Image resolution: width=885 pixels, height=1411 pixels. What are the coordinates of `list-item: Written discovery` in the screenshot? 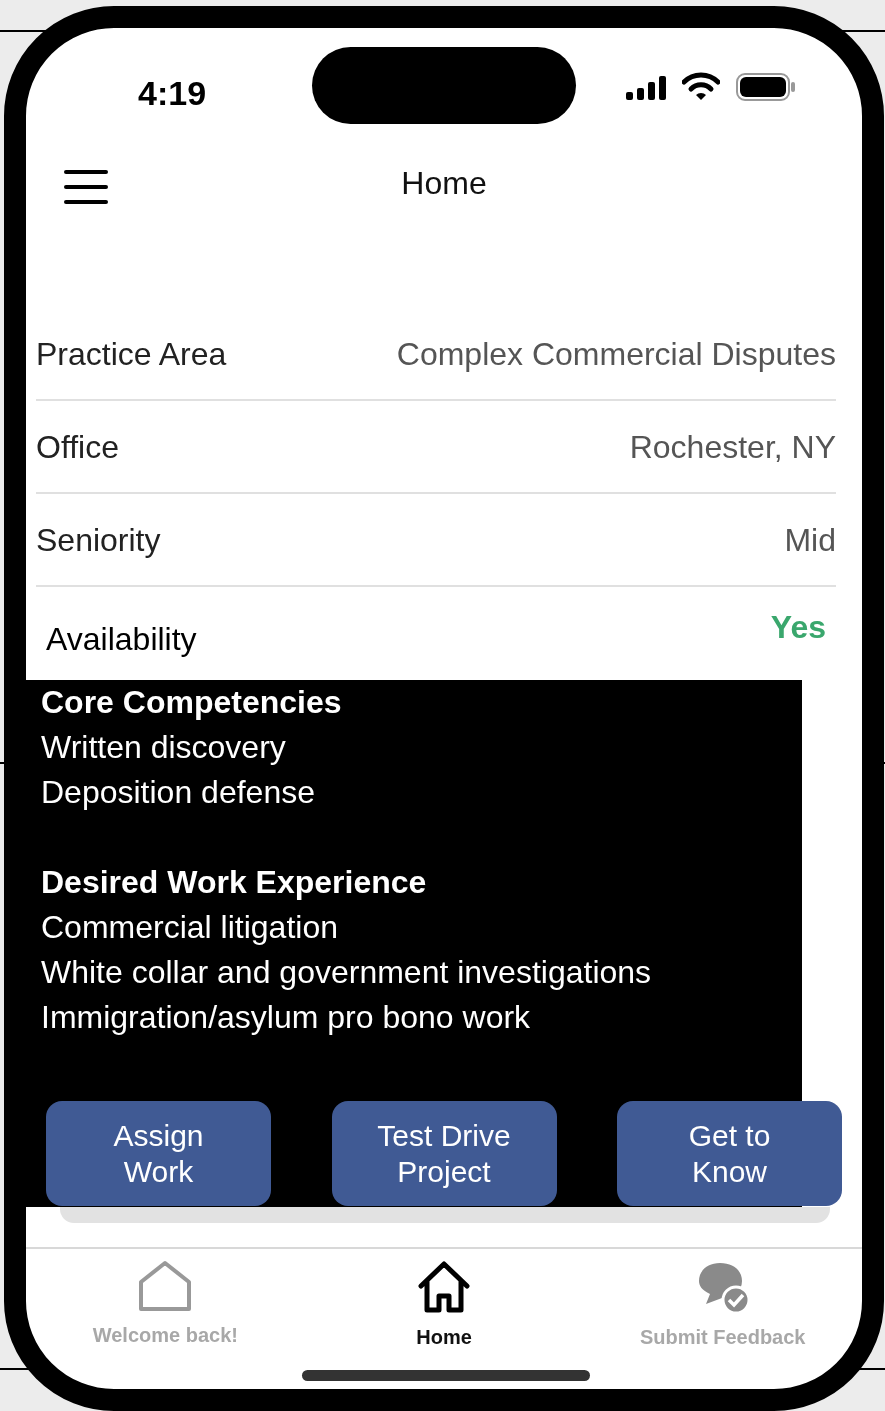 It's located at (164, 747).